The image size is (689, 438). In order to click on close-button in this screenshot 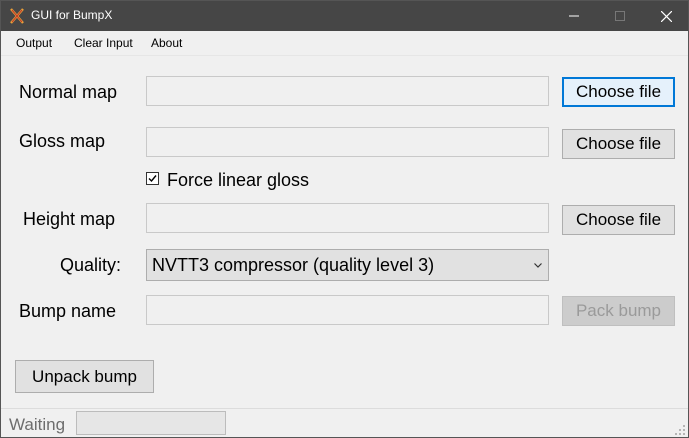, I will do `click(666, 16)`.